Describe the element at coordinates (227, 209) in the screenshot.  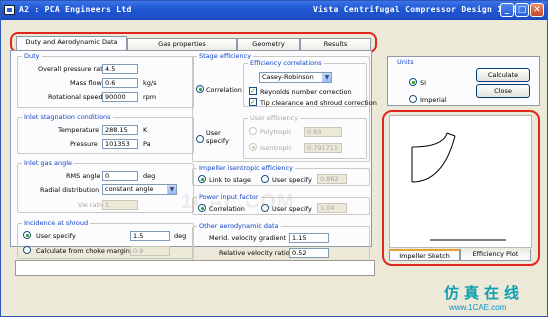
I see `power-corr-label: Correlation` at that location.